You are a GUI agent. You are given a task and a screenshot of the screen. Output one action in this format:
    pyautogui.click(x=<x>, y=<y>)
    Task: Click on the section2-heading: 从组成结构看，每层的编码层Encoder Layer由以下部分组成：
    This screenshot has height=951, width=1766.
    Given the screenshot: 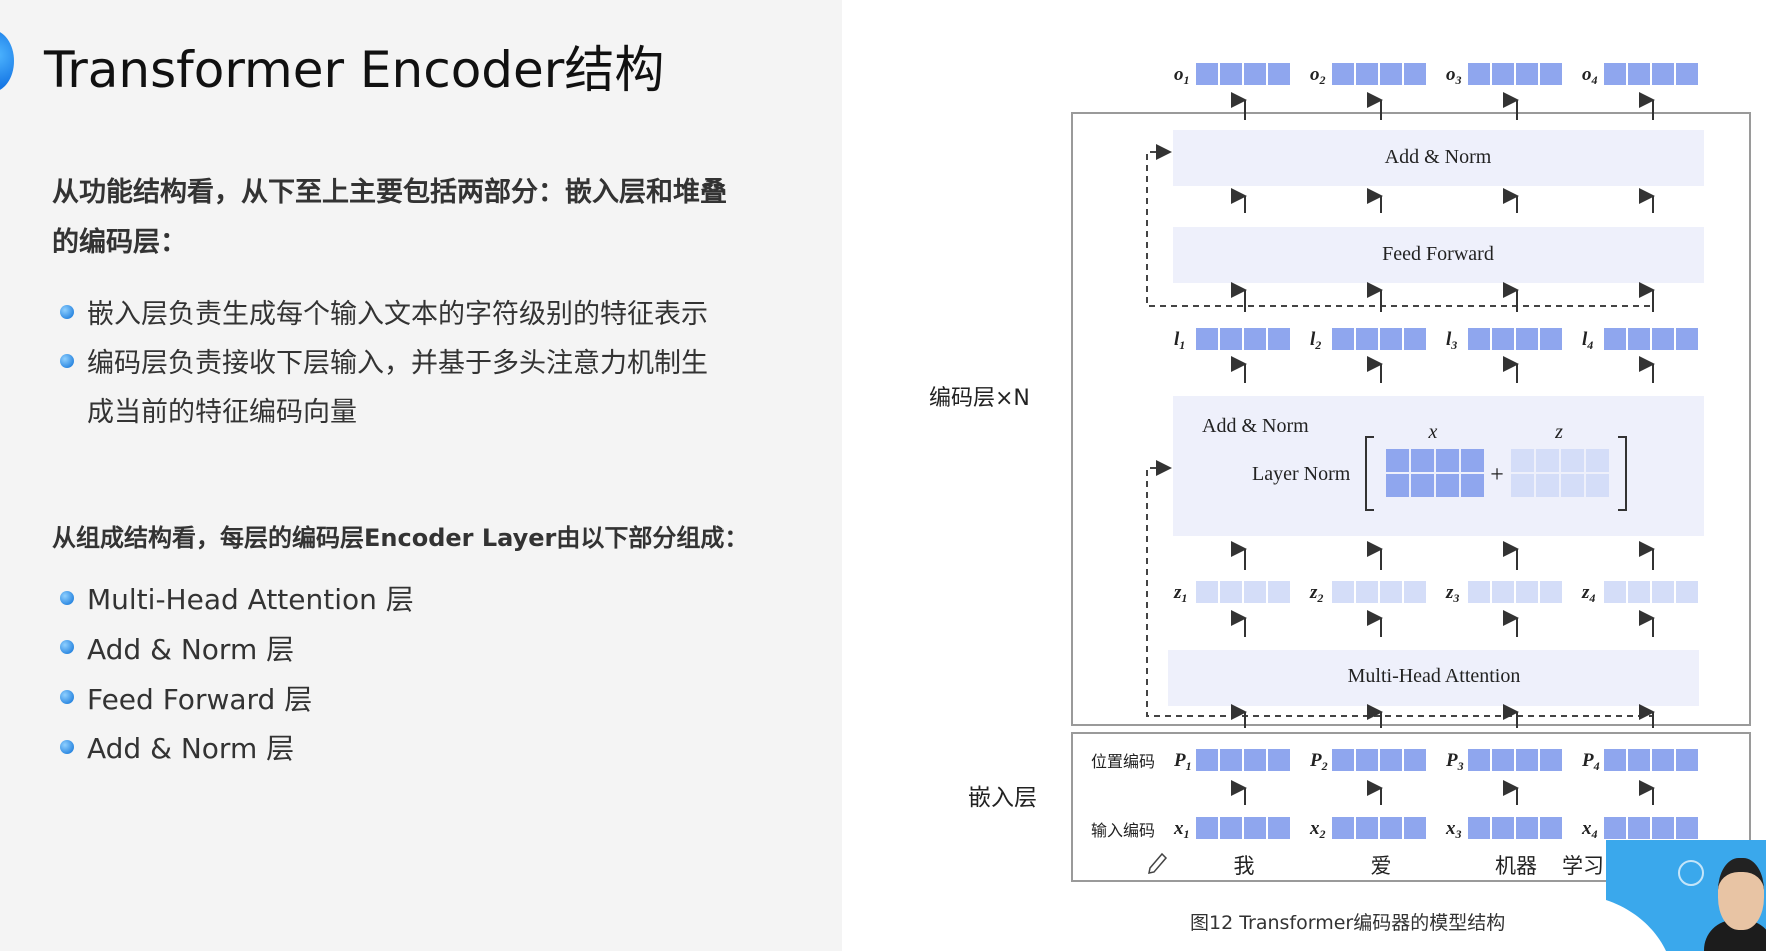 What is the action you would take?
    pyautogui.click(x=400, y=538)
    